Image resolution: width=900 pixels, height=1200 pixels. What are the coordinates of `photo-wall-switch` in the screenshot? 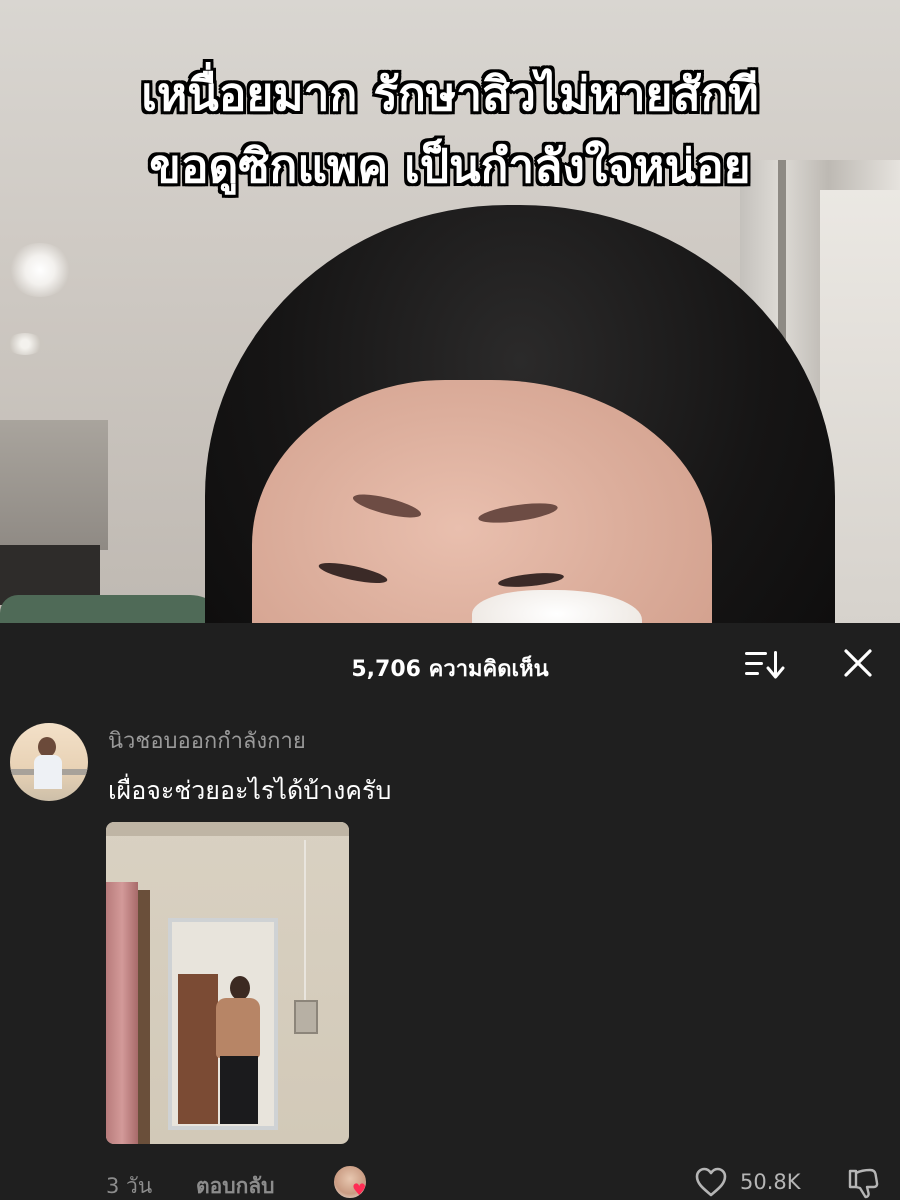 It's located at (306, 1017).